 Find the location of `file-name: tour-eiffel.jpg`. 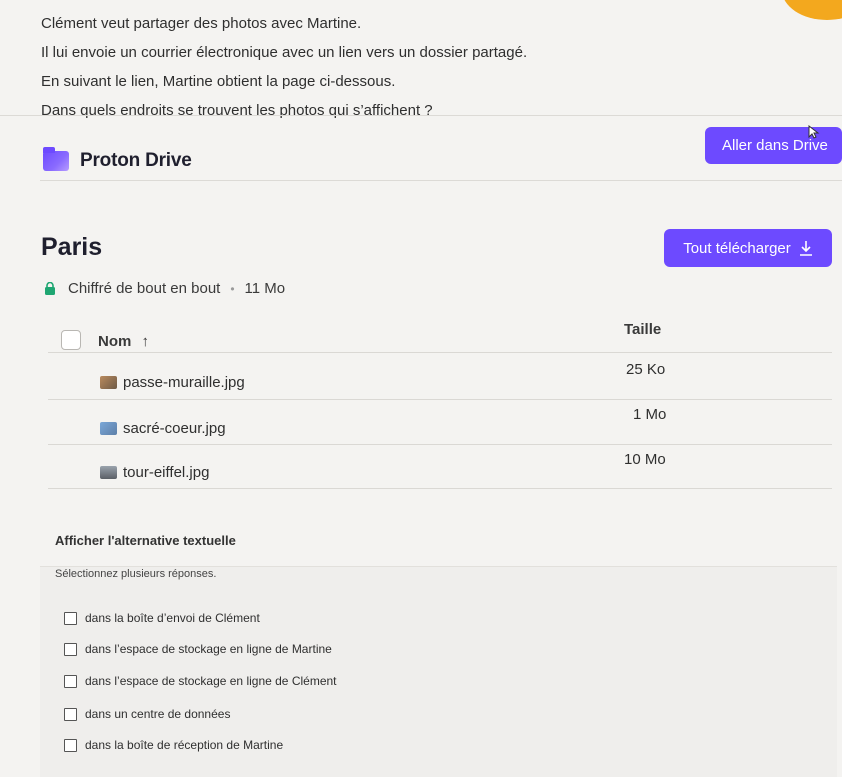

file-name: tour-eiffel.jpg is located at coordinates (166, 472).